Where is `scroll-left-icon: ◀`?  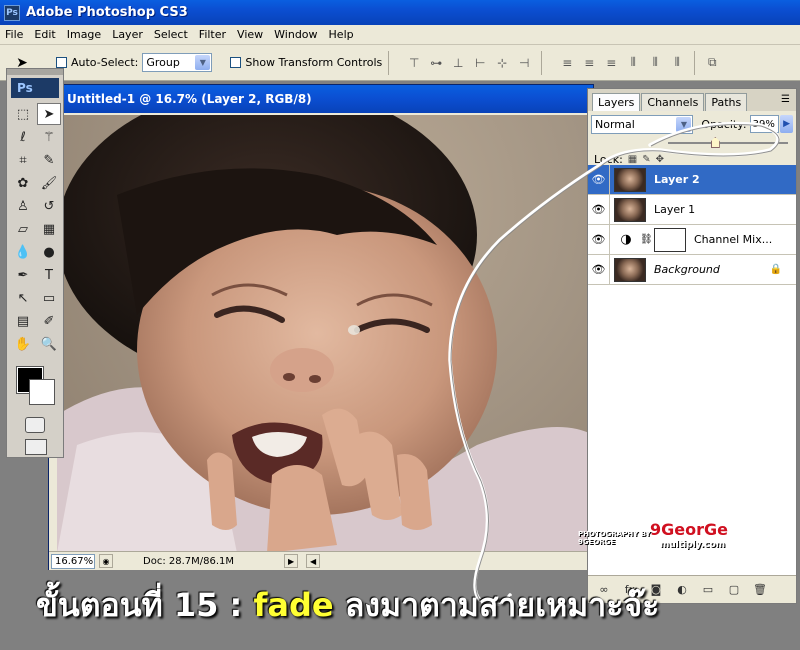 scroll-left-icon: ◀ is located at coordinates (313, 561).